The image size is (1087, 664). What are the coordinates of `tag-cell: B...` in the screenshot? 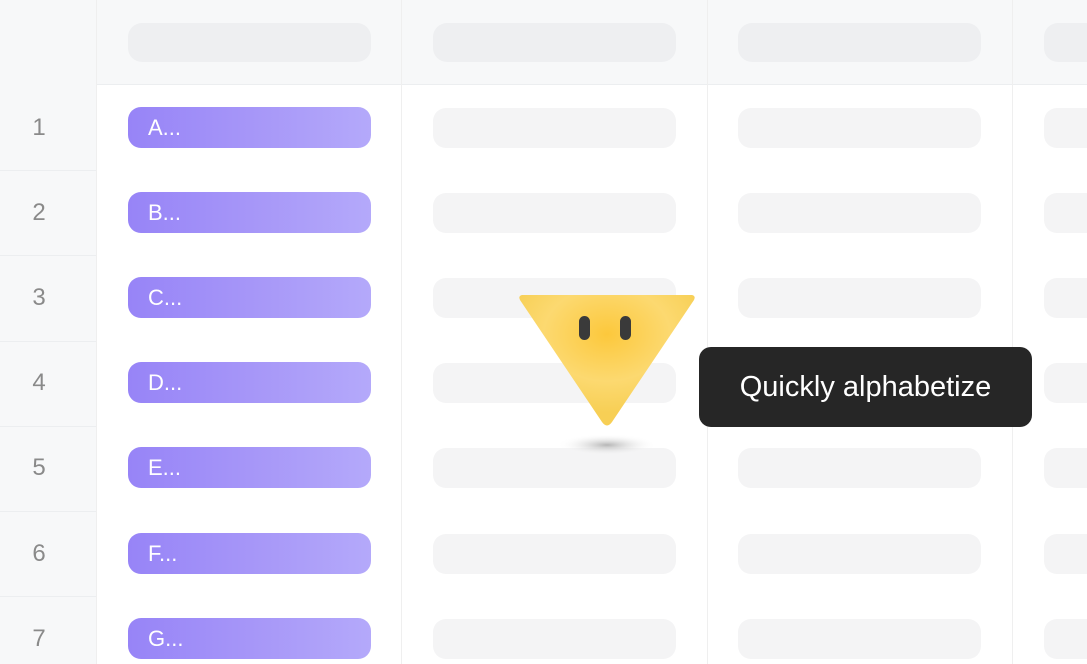 It's located at (249, 212).